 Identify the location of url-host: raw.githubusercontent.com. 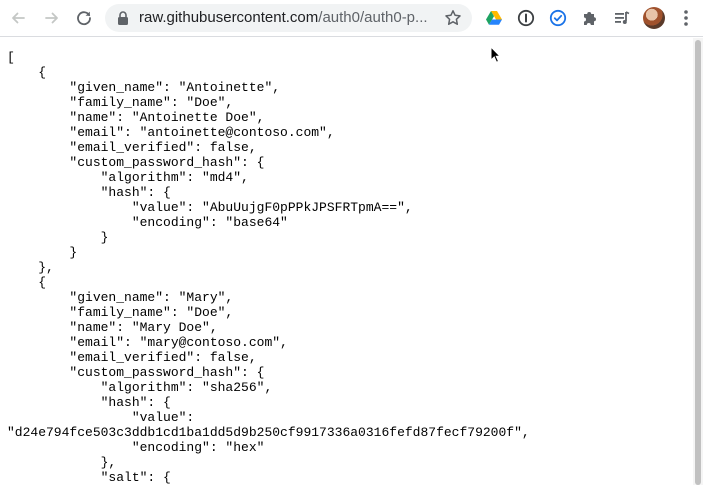
(229, 17).